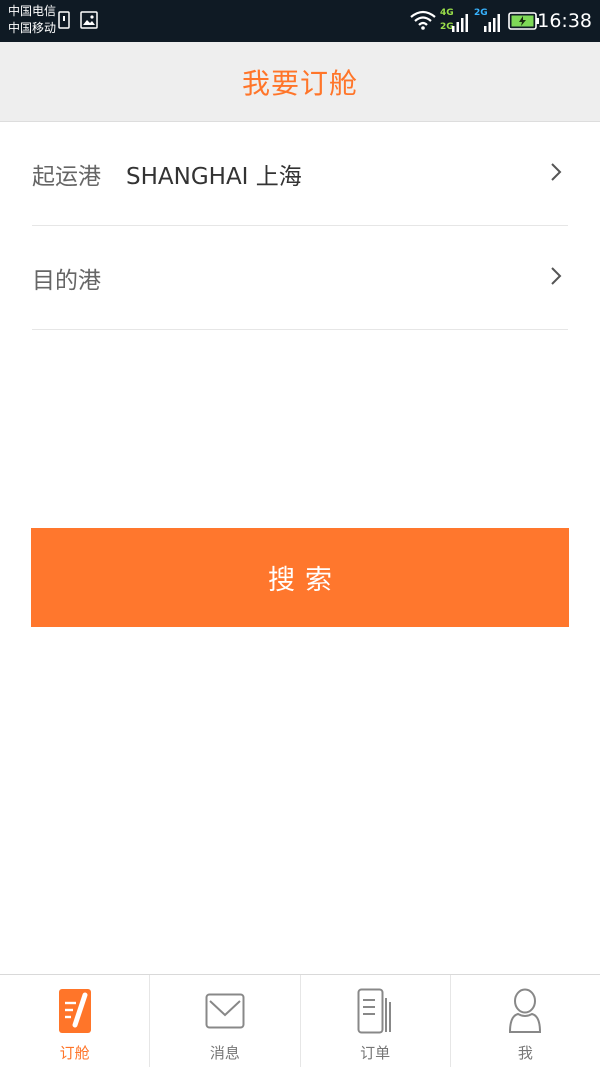  I want to click on tab-booking-label: 订舱, so click(74, 1053).